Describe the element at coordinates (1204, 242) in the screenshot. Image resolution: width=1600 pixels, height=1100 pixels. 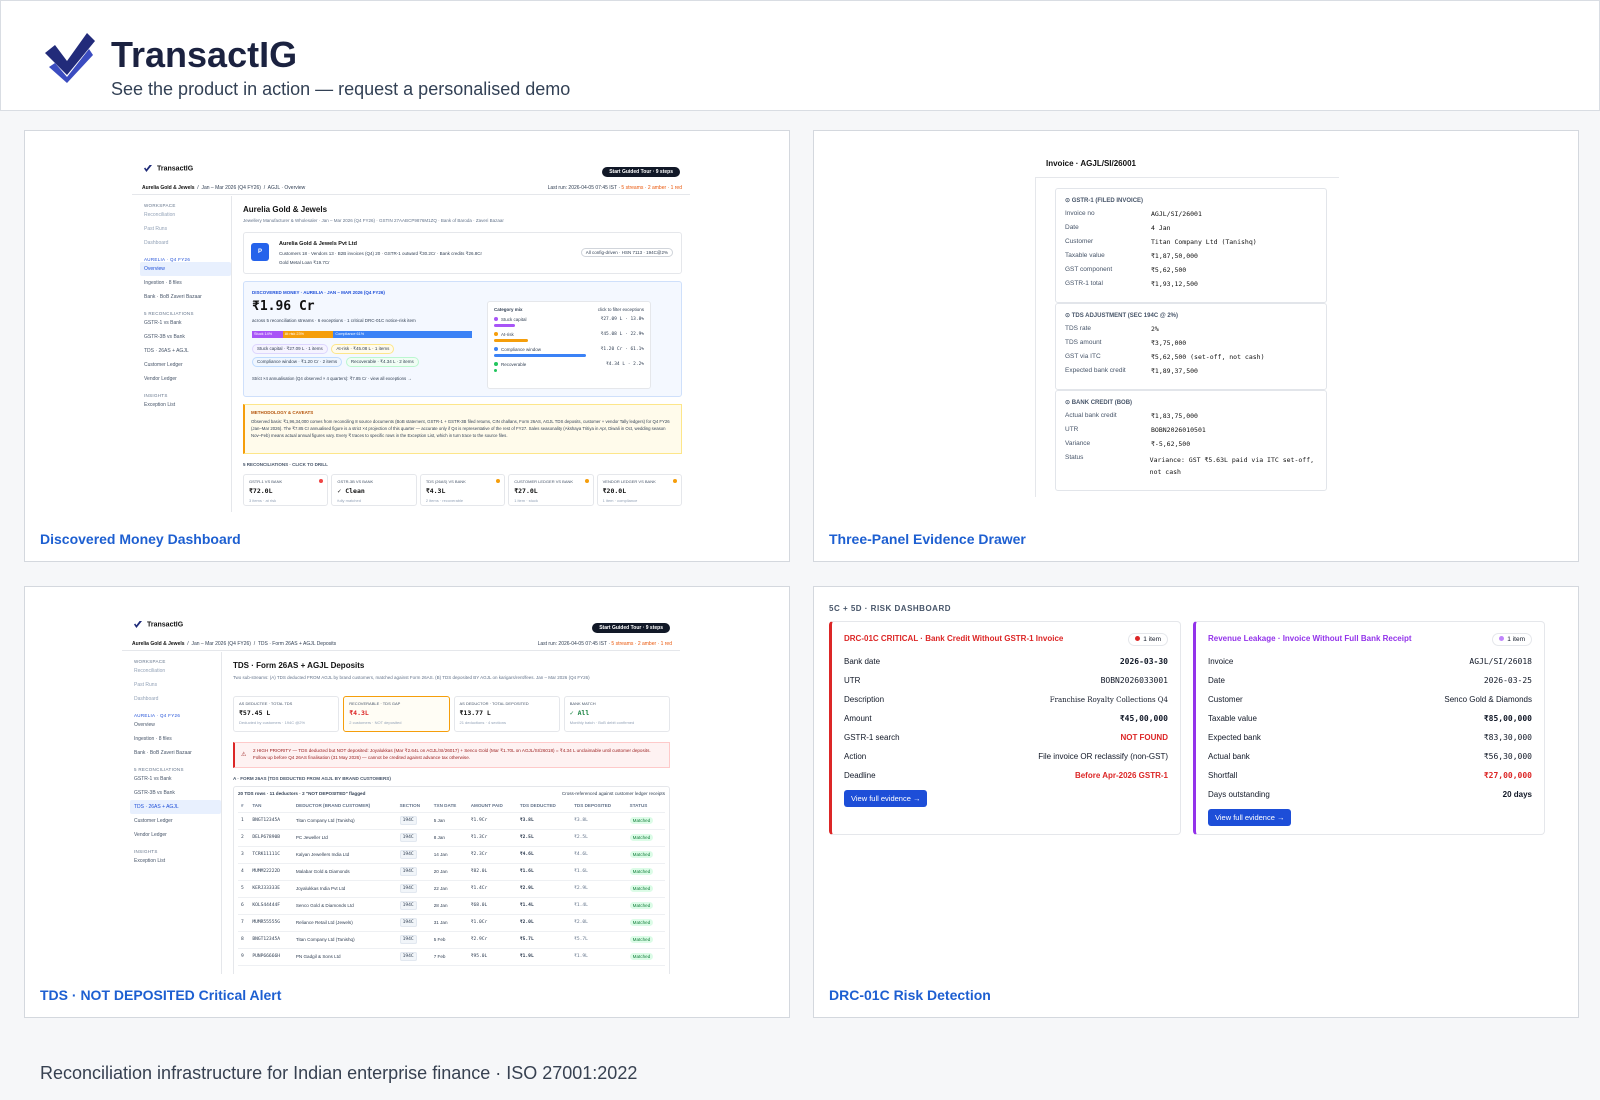
I see `row-value: Titan Company Ltd (Tanishq)` at that location.